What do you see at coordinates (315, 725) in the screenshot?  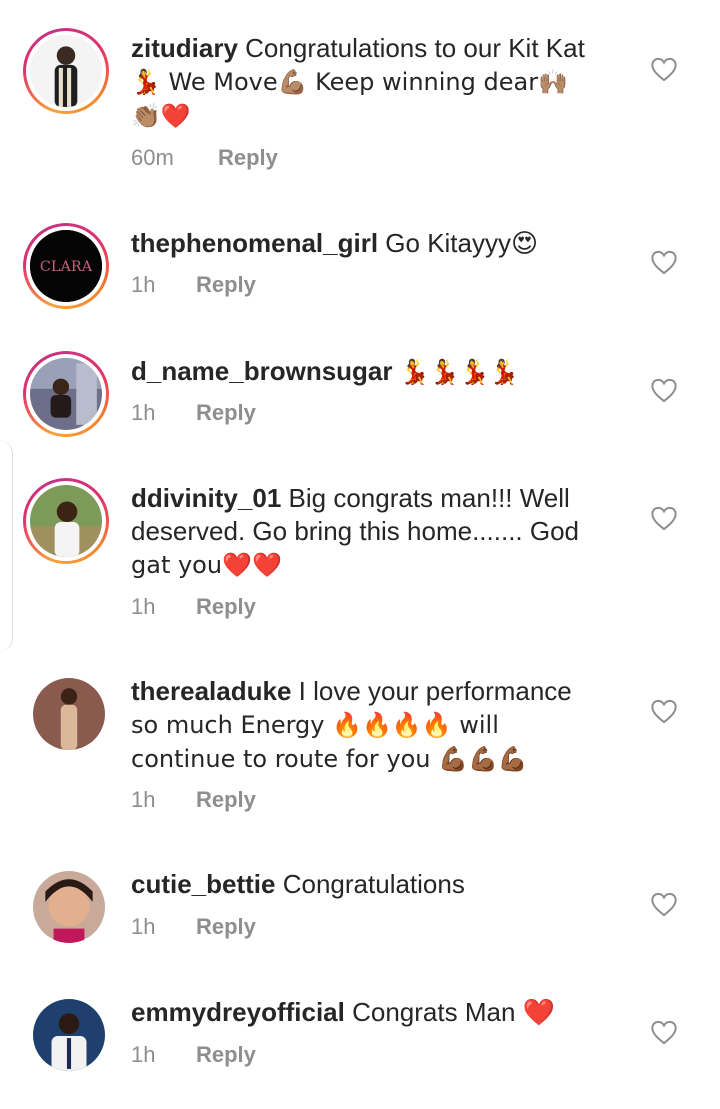 I see `comment-text-line2: so much Energy 🔥🔥🔥🔥 will` at bounding box center [315, 725].